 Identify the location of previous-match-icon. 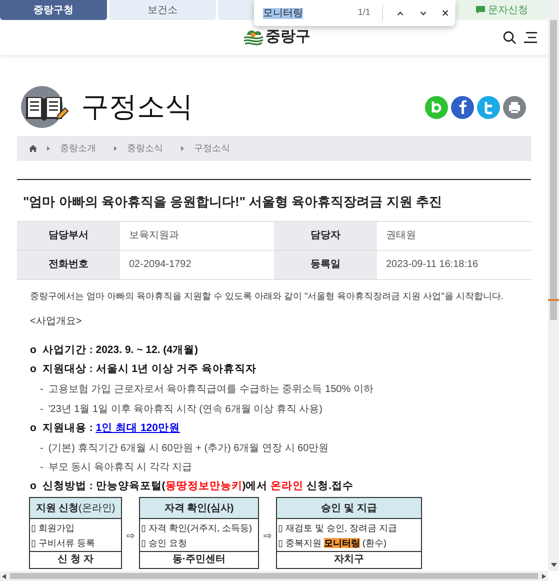
(400, 13).